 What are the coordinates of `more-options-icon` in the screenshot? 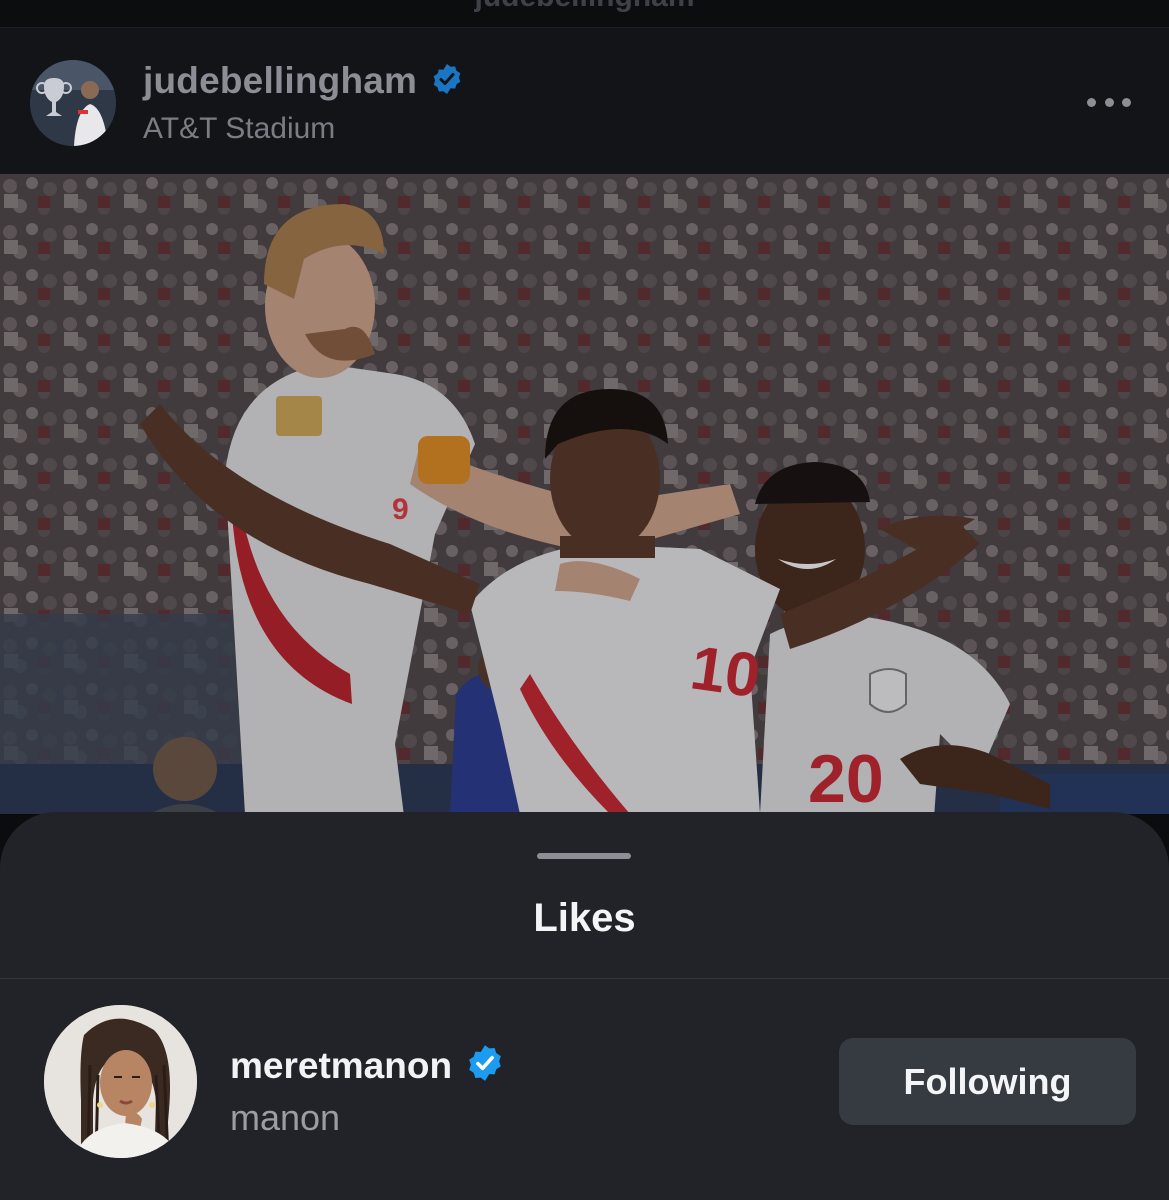 It's located at (1109, 102).